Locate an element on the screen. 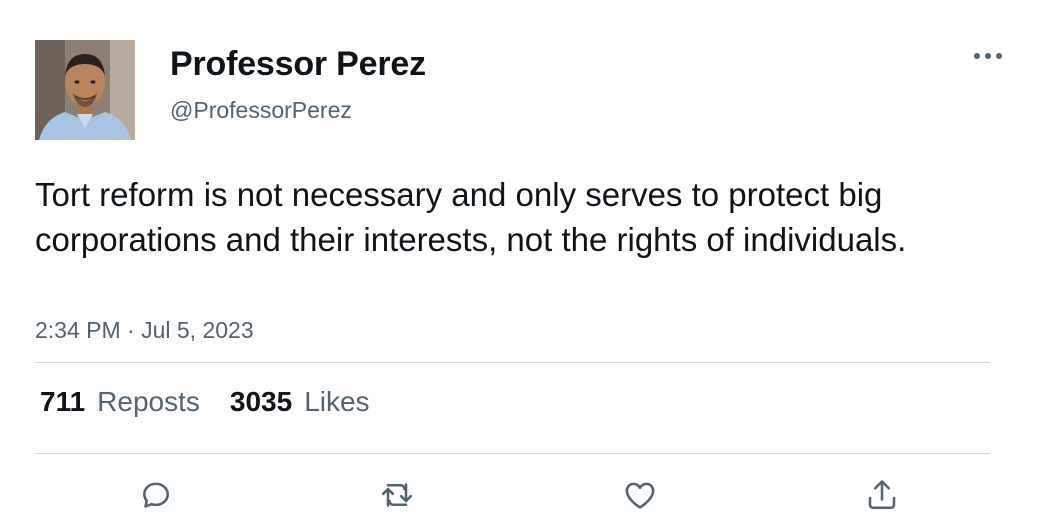 This screenshot has height=525, width=1050. reposts-stat: 711 Reposts is located at coordinates (120, 402).